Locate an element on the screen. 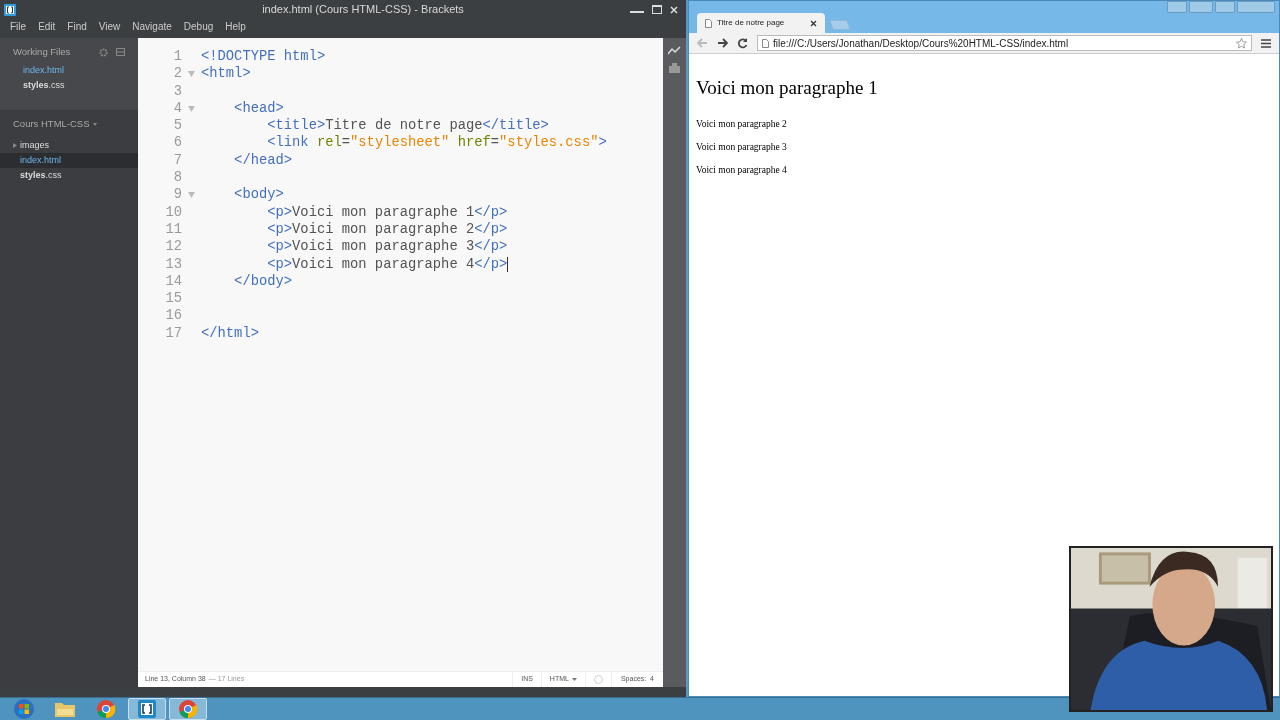 The image size is (1280, 720). line-number: 13 is located at coordinates (173, 264).